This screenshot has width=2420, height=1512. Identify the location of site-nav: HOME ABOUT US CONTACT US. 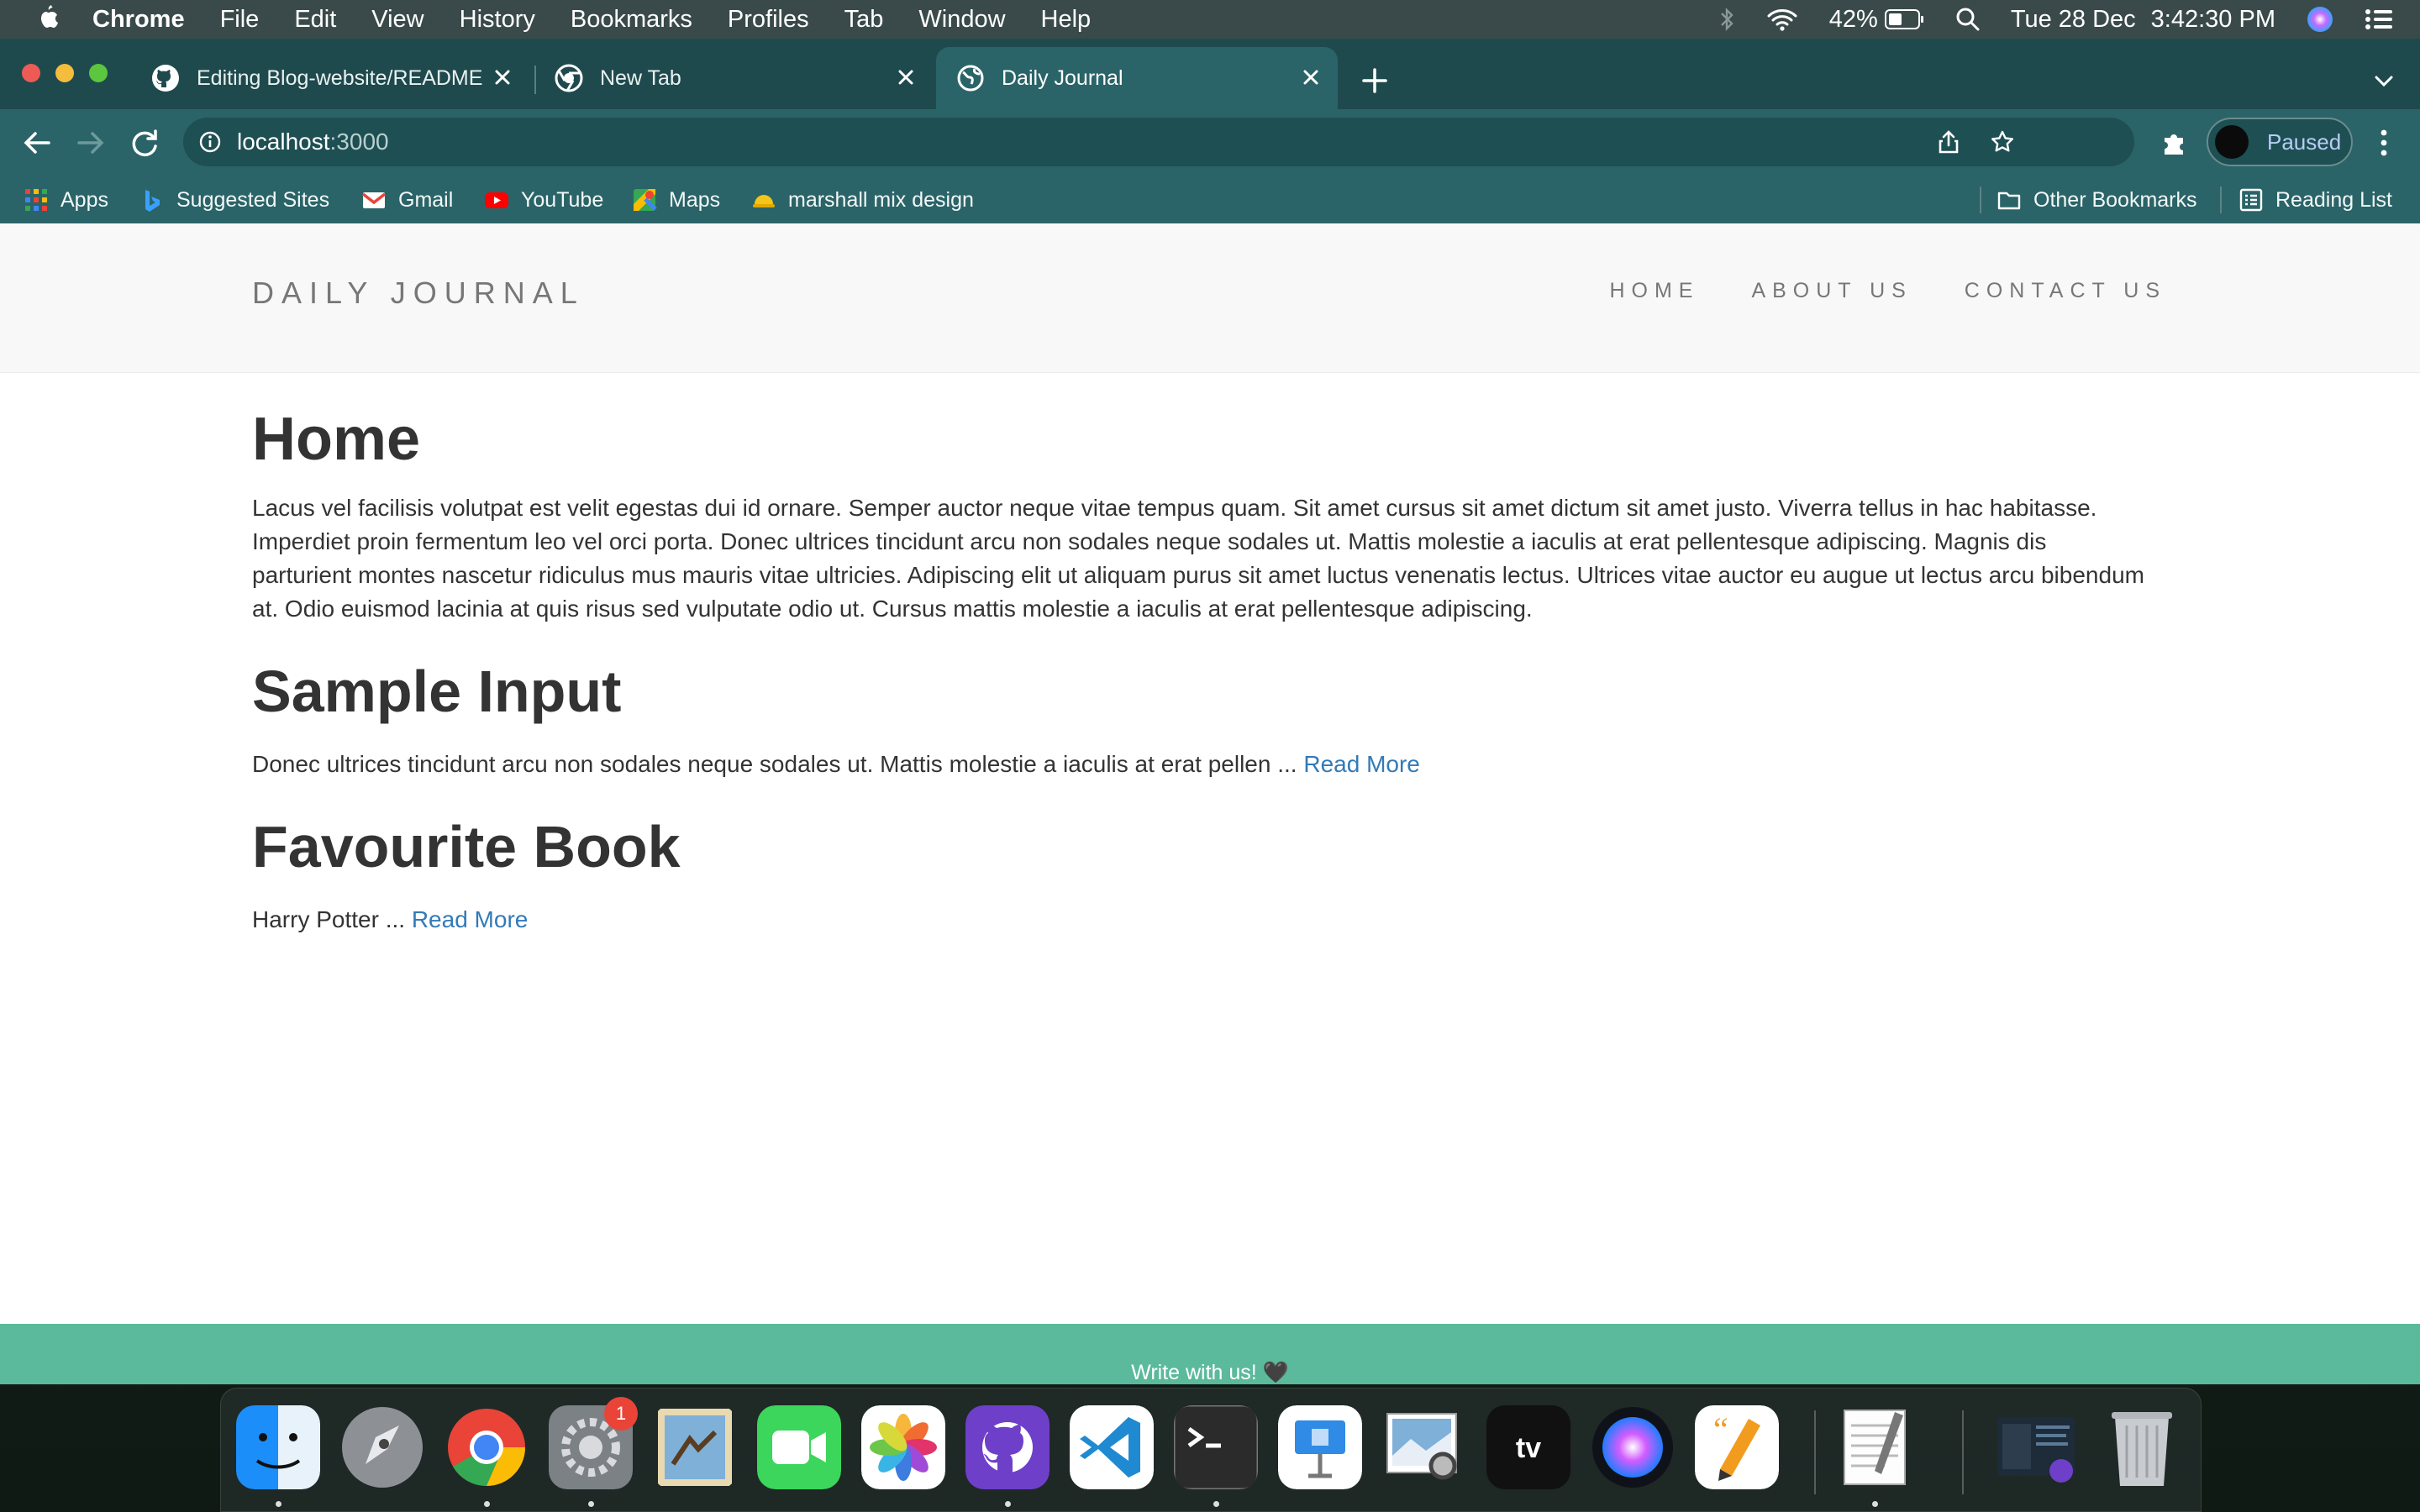
(1862, 291).